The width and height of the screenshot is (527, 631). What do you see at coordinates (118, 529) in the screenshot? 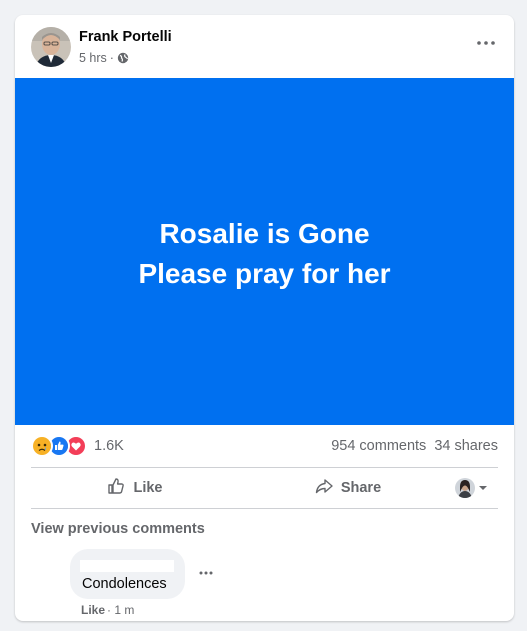
I see `view-previous-comments-link: View previous comments` at bounding box center [118, 529].